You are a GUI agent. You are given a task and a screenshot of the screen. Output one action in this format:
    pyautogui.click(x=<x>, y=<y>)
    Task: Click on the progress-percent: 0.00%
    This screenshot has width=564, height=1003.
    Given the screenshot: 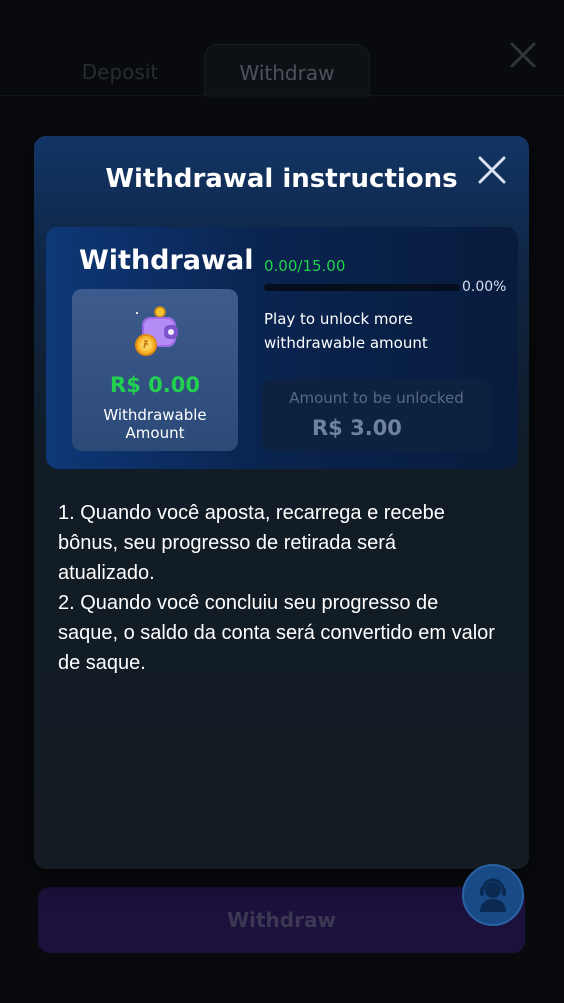 What is the action you would take?
    pyautogui.click(x=484, y=287)
    